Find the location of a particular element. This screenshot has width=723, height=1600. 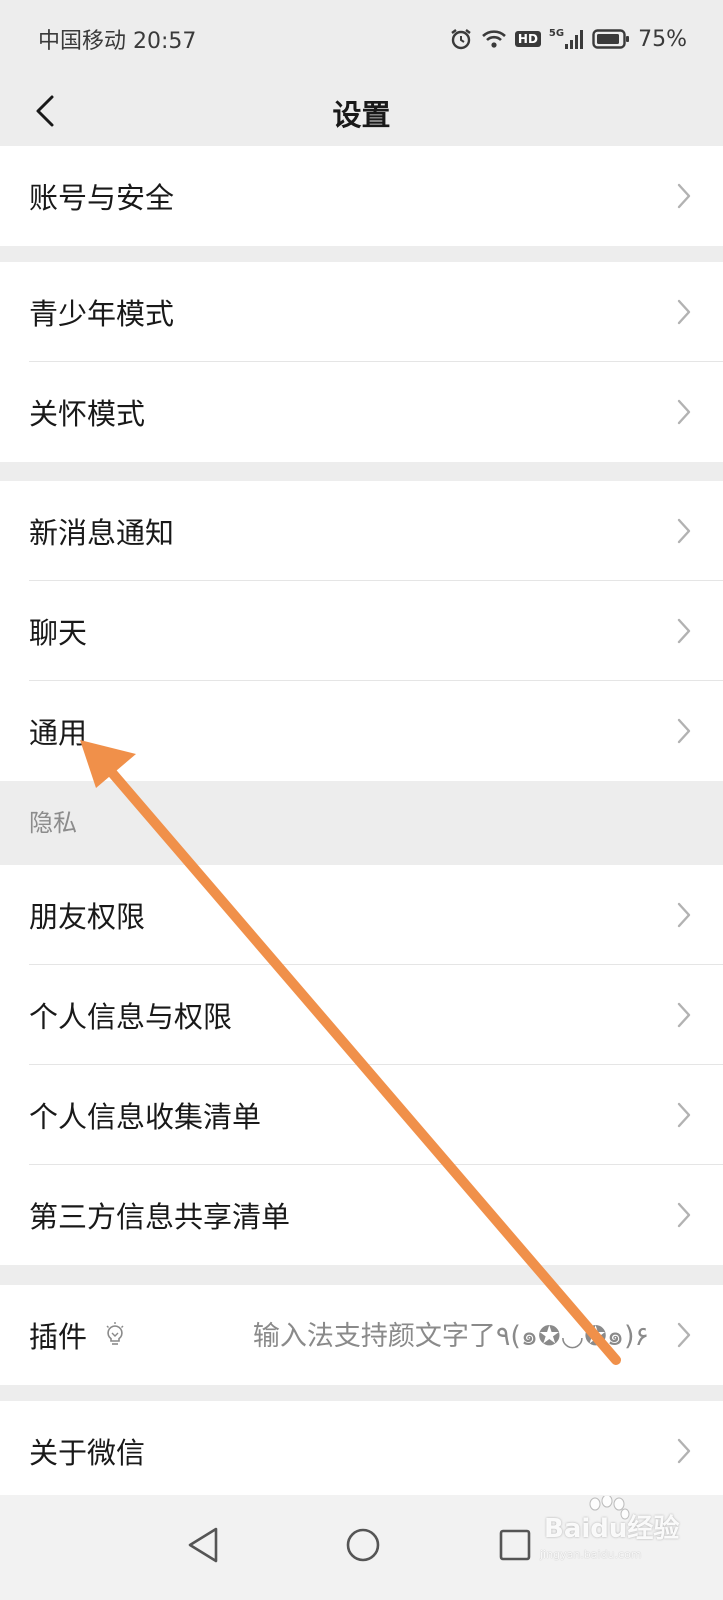

settings-item-chat: 聊天 is located at coordinates (361, 631).